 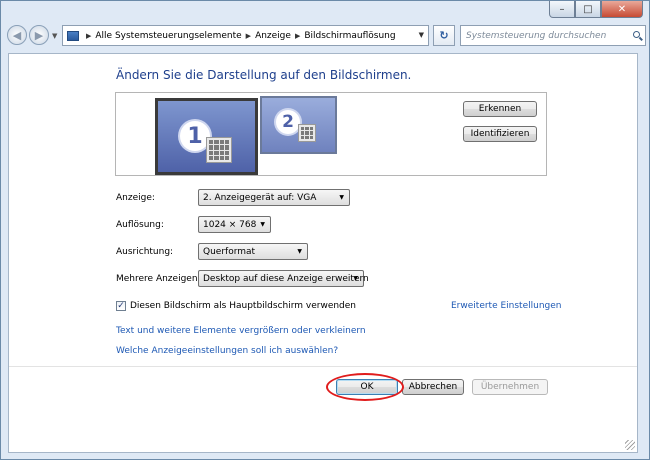 I want to click on apply-button: Übernehmen, so click(x=510, y=387).